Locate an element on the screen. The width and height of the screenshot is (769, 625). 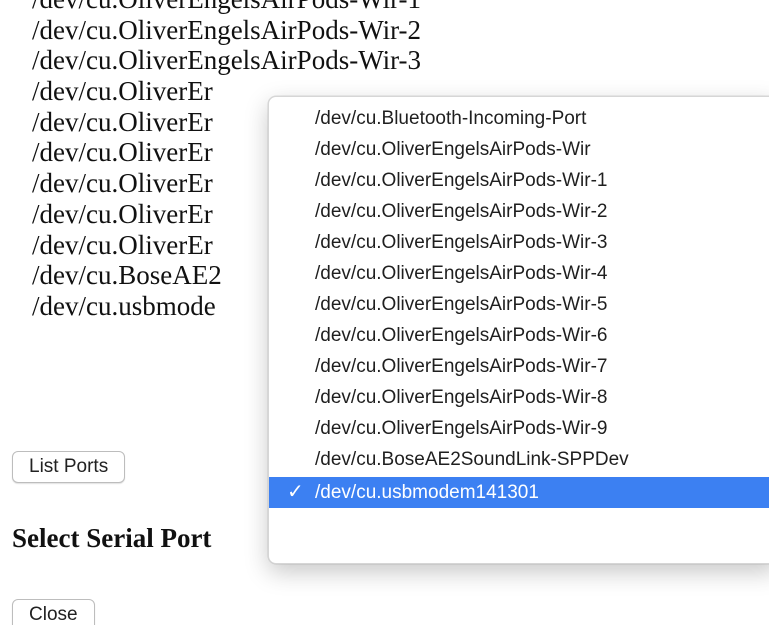
dropdown-option-selected: ✓ /dev/cu.usbmodem141301 is located at coordinates (519, 492).